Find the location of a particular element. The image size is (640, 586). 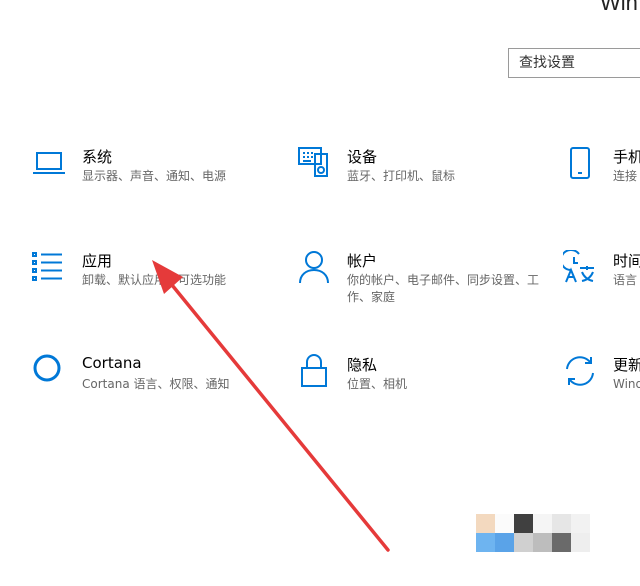

search-input is located at coordinates (574, 63).